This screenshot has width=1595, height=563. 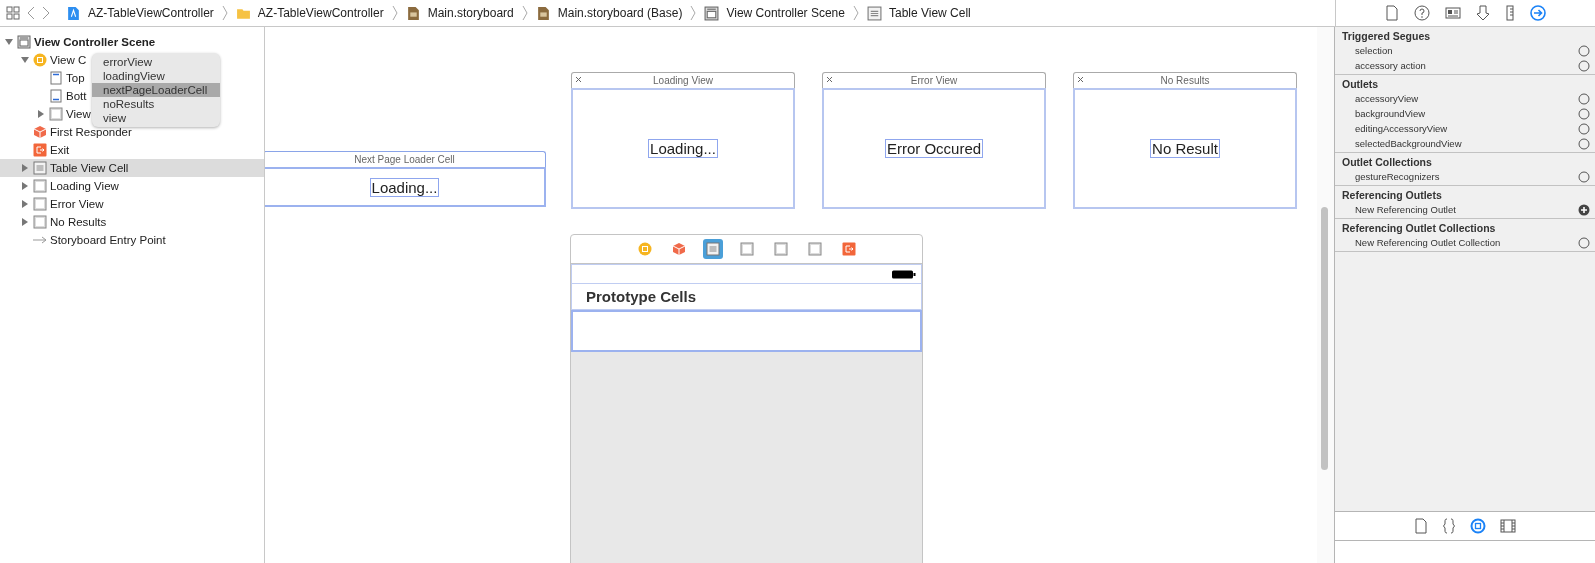 What do you see at coordinates (1422, 13) in the screenshot?
I see `help-icon` at bounding box center [1422, 13].